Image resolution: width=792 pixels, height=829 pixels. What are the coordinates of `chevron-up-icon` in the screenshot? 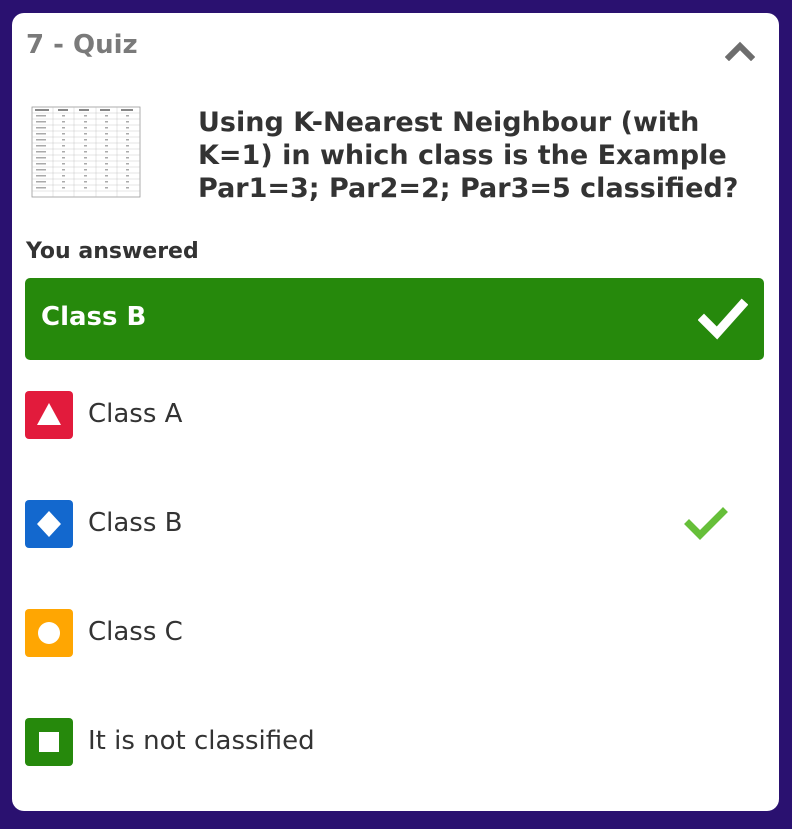 It's located at (740, 51).